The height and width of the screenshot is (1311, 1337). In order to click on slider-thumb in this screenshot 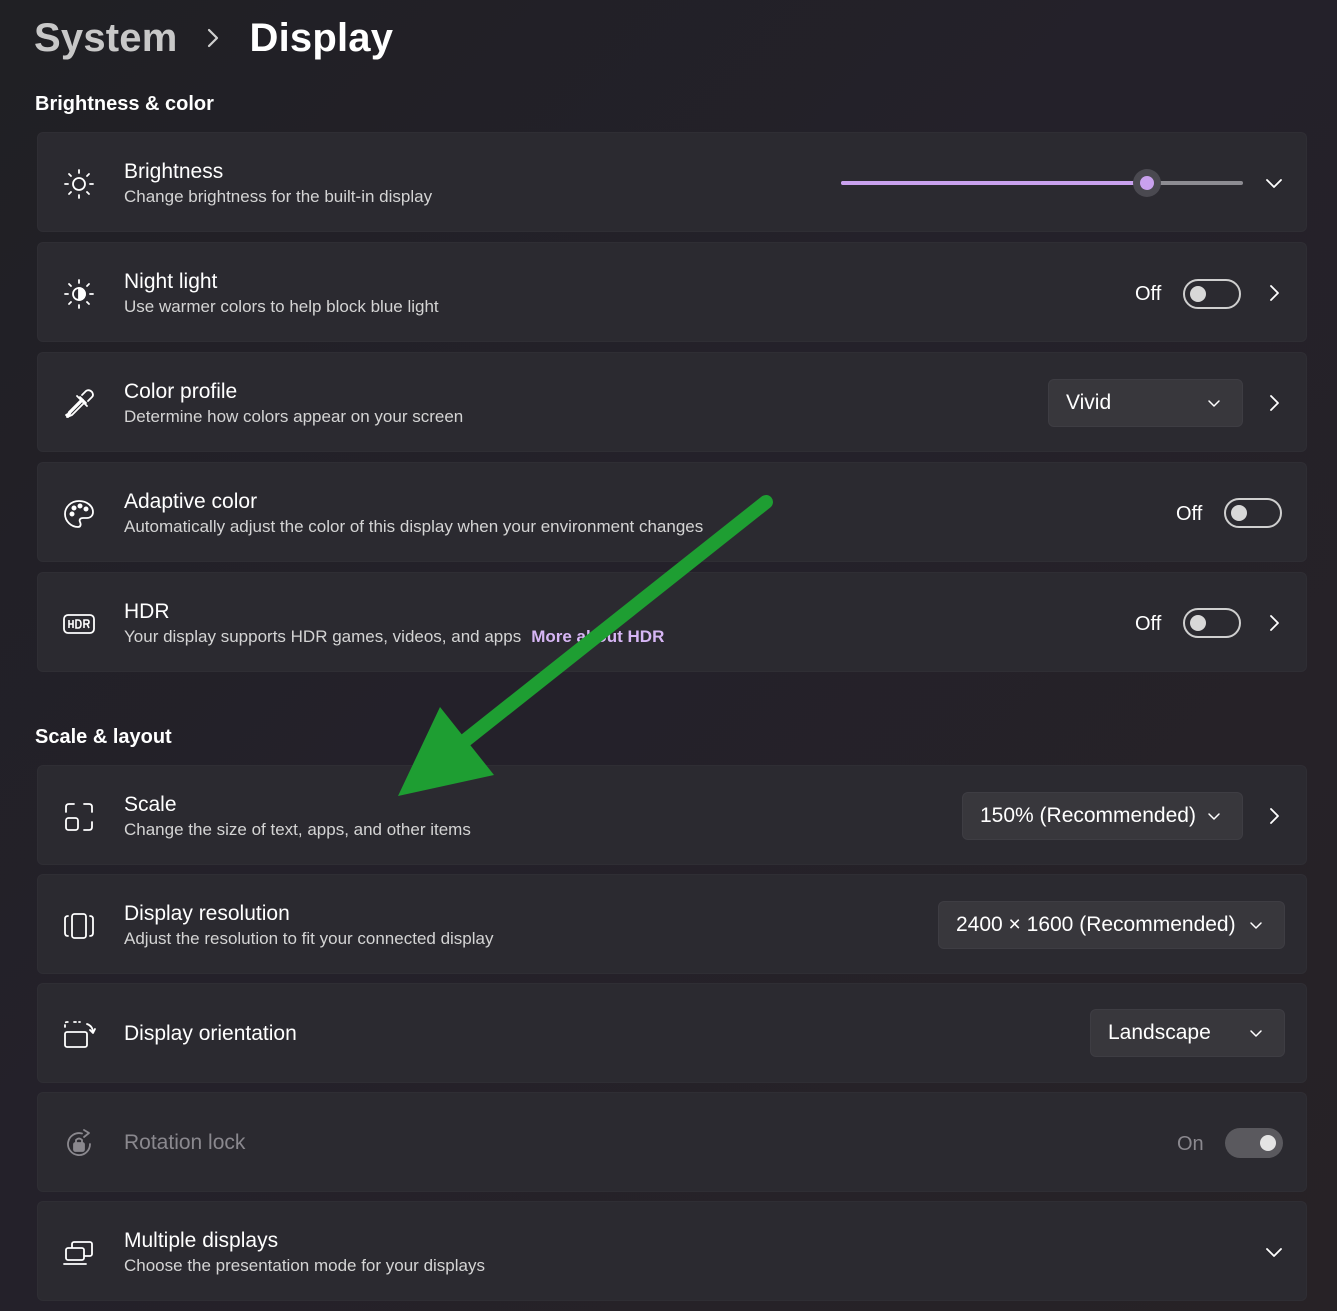, I will do `click(1146, 183)`.